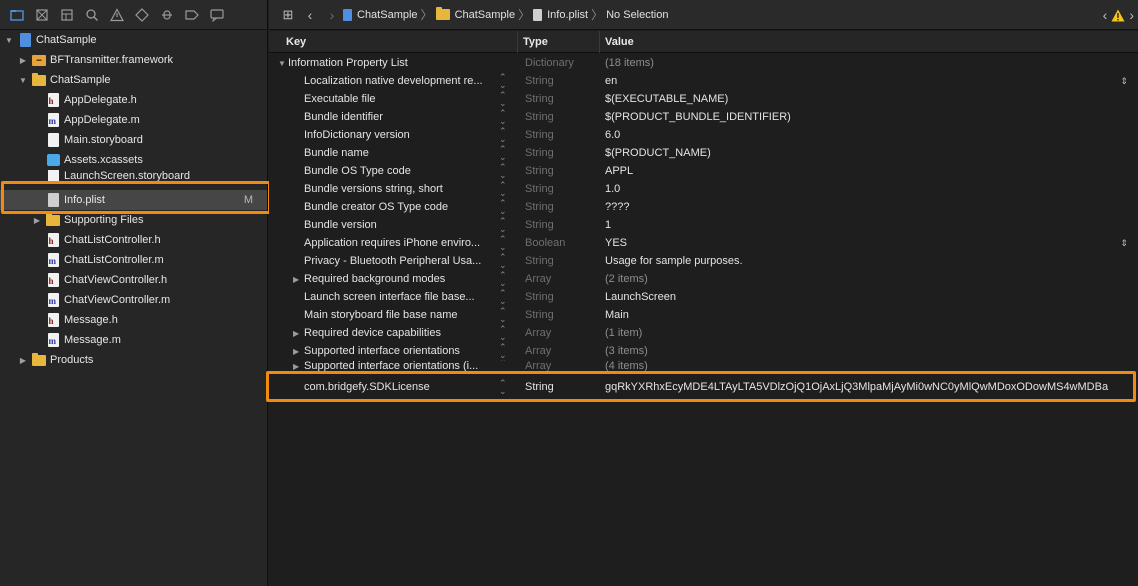 Image resolution: width=1138 pixels, height=586 pixels. Describe the element at coordinates (133, 80) in the screenshot. I see `tree-item-chatsample-group: ▼ ChatSample` at that location.